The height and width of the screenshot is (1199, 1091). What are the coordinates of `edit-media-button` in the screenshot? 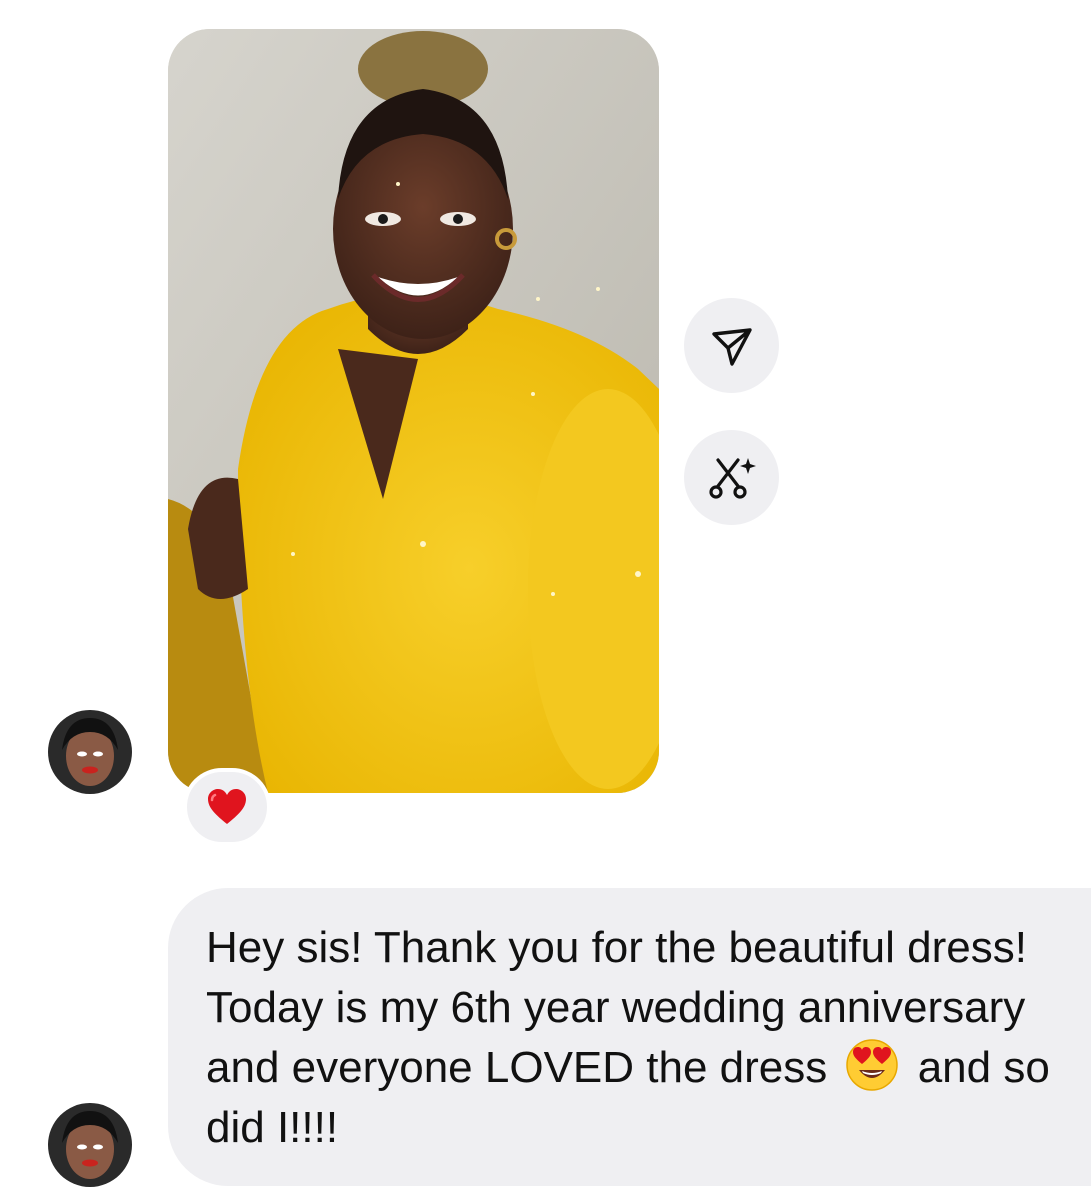 It's located at (731, 477).